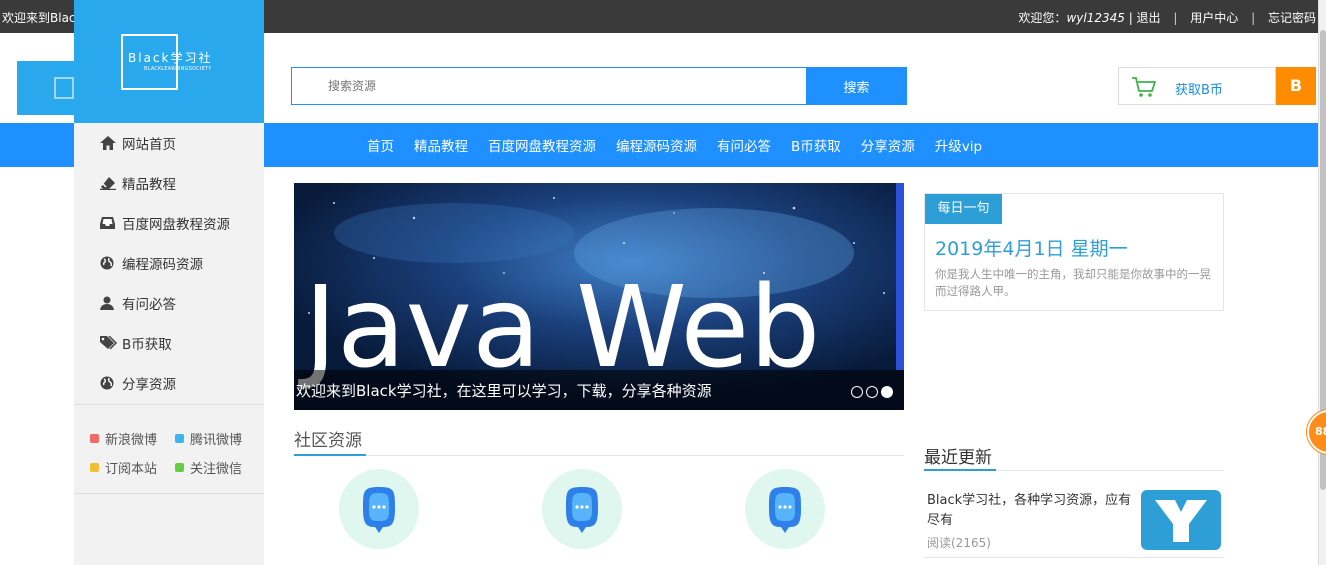 This screenshot has height=565, width=1326. What do you see at coordinates (94, 438) in the screenshot?
I see `weibo-icon` at bounding box center [94, 438].